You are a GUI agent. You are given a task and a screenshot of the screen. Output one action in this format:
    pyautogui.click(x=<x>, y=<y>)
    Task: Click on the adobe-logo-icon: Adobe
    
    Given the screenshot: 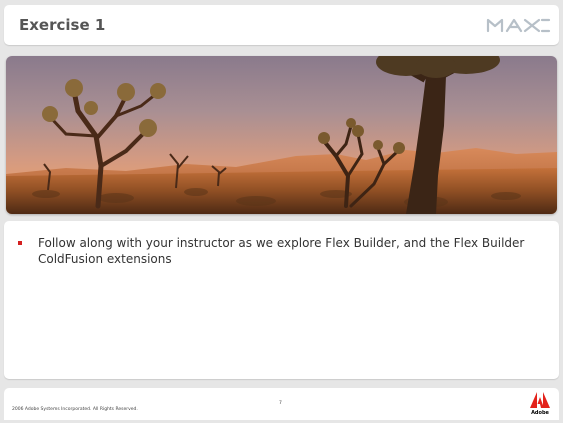 What is the action you would take?
    pyautogui.click(x=540, y=404)
    